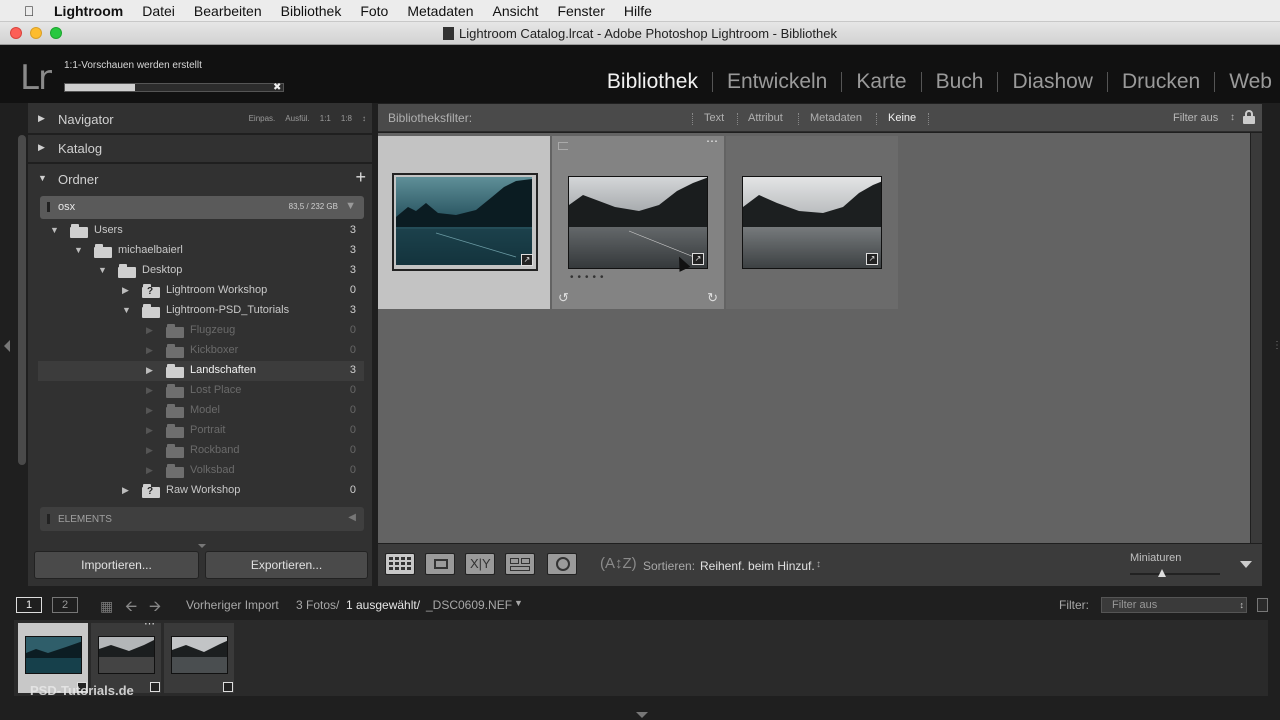  What do you see at coordinates (201, 291) in the screenshot?
I see `folder-row: ▶? Lightroom Workshop 0` at bounding box center [201, 291].